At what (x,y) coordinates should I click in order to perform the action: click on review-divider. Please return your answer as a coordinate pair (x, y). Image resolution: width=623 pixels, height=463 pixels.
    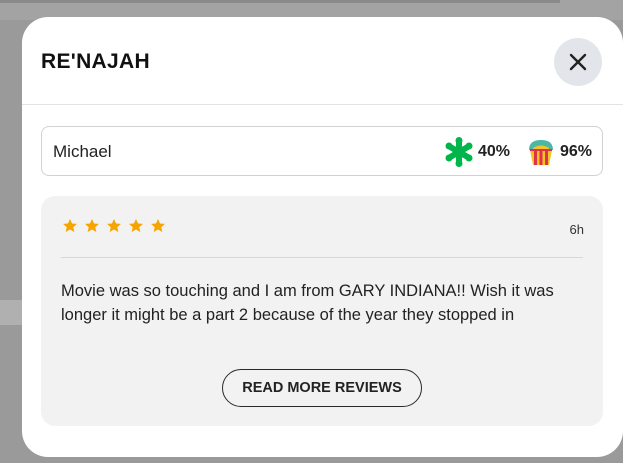
    Looking at the image, I should click on (322, 257).